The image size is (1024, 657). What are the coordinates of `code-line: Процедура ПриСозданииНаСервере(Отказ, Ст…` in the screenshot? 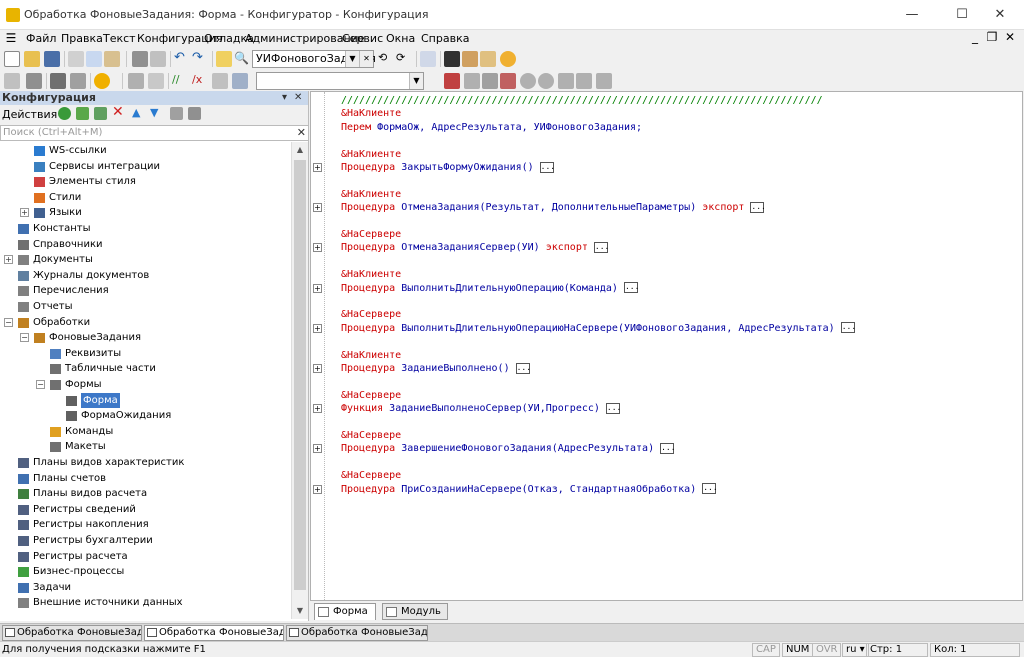 It's located at (529, 489).